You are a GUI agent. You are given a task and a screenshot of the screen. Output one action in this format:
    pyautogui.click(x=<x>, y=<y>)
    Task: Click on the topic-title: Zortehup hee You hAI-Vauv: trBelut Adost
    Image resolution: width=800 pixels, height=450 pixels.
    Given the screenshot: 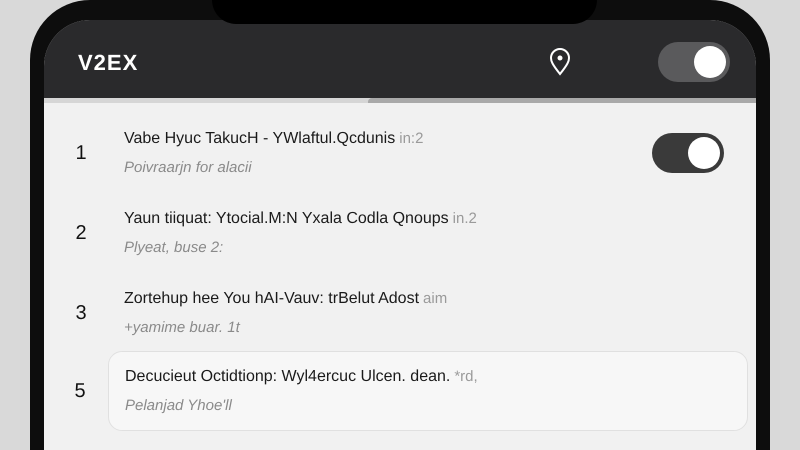 What is the action you would take?
    pyautogui.click(x=272, y=298)
    